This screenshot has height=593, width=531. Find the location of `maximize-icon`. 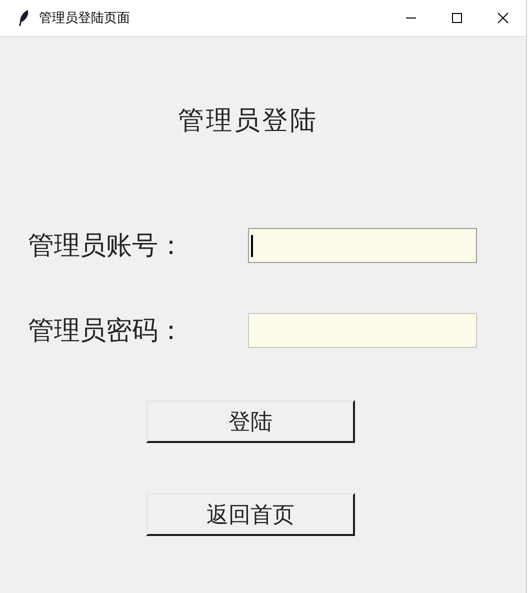

maximize-icon is located at coordinates (457, 18).